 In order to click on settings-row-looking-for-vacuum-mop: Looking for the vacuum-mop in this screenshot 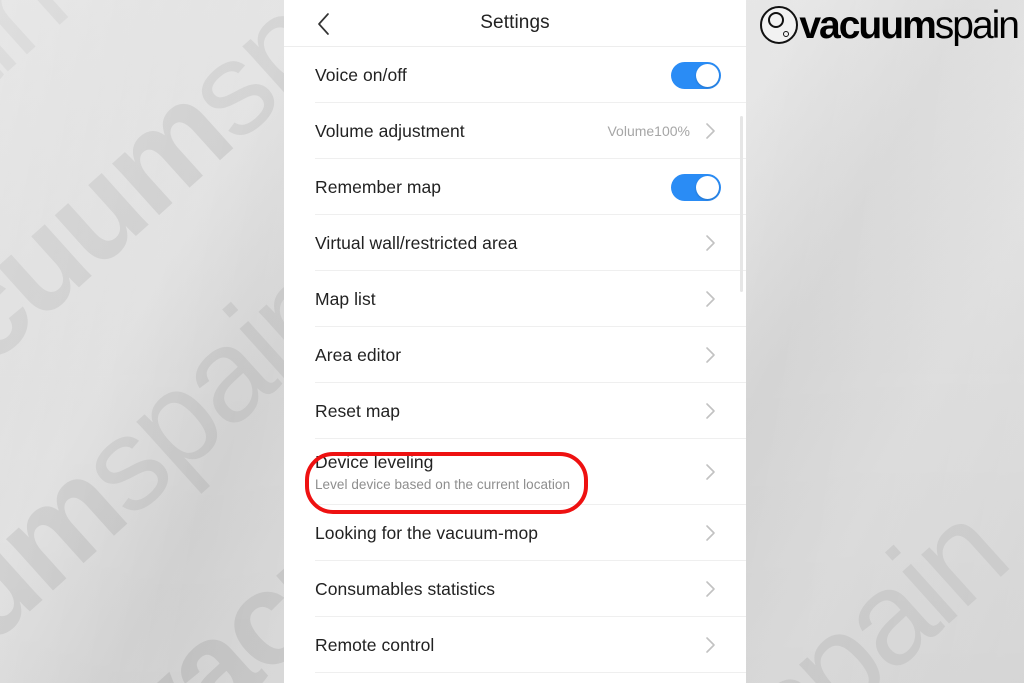, I will do `click(515, 533)`.